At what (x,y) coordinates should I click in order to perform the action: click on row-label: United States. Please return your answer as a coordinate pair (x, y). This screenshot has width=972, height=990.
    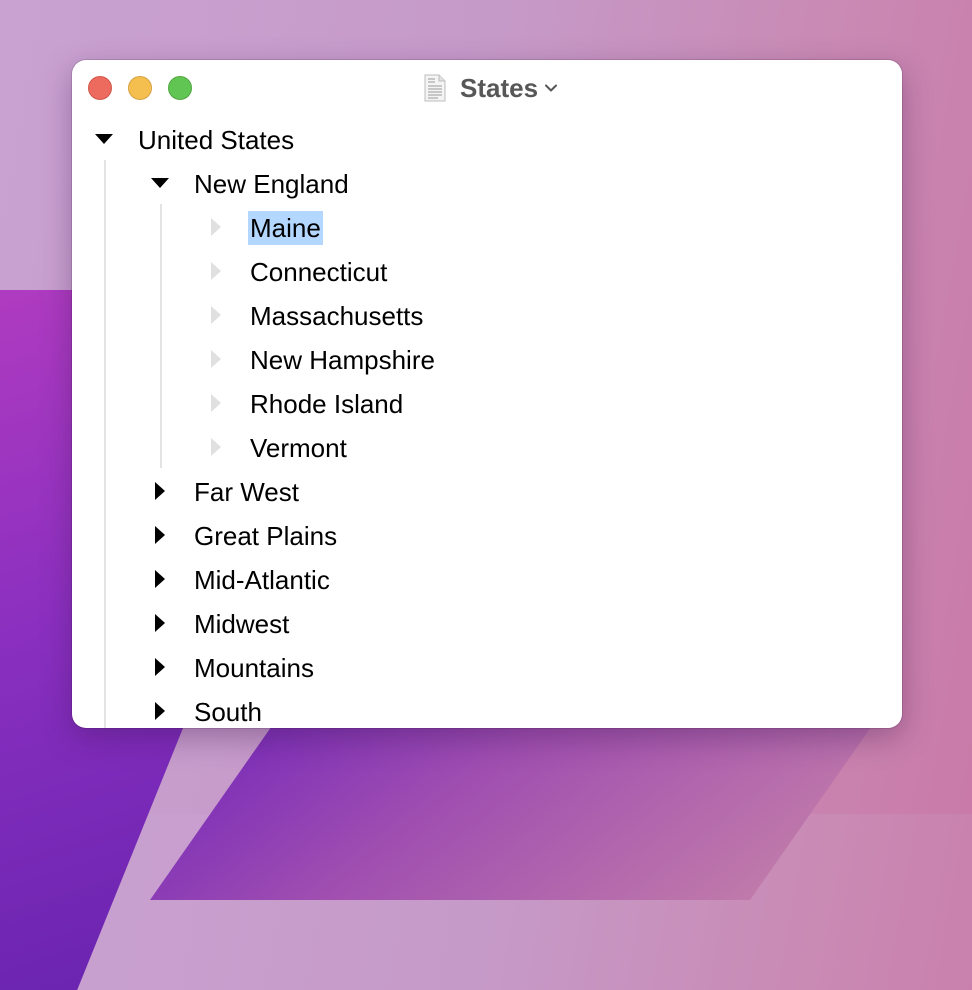
    Looking at the image, I should click on (216, 140).